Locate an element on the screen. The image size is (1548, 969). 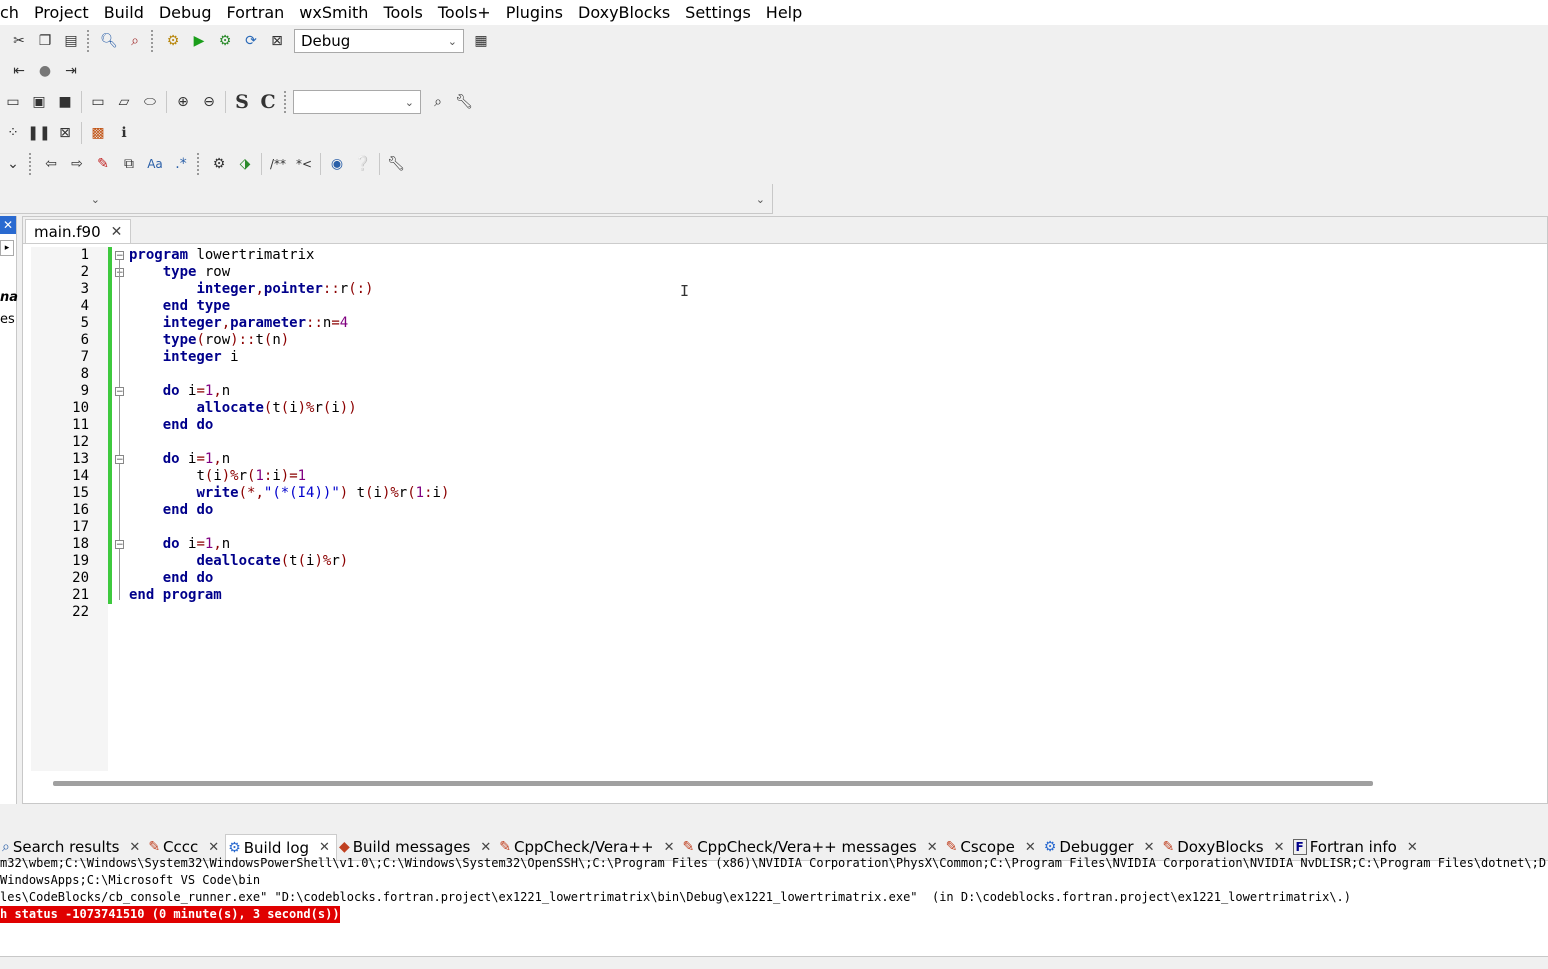
stop-debug-icon: ⊠ is located at coordinates (65, 133).